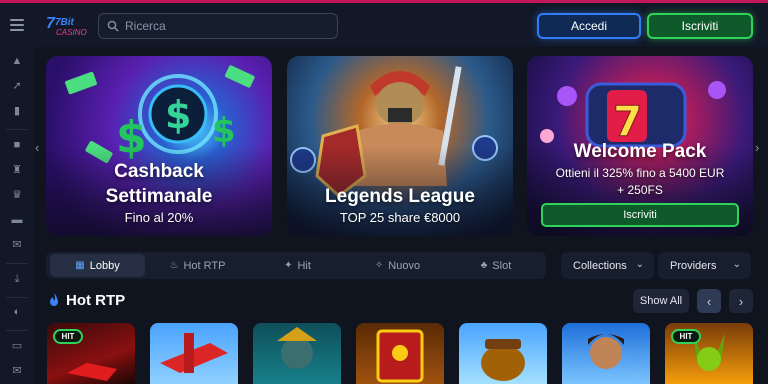 This screenshot has width=768, height=384. Describe the element at coordinates (17, 220) in the screenshot. I see `ticket-icon: ▬` at that location.